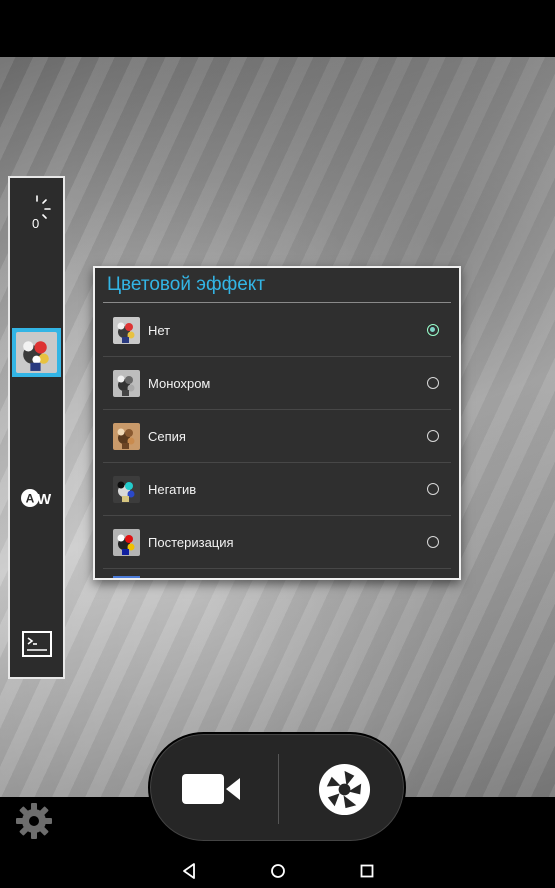 The image size is (555, 888). I want to click on partial-option-thumb-icon, so click(126, 577).